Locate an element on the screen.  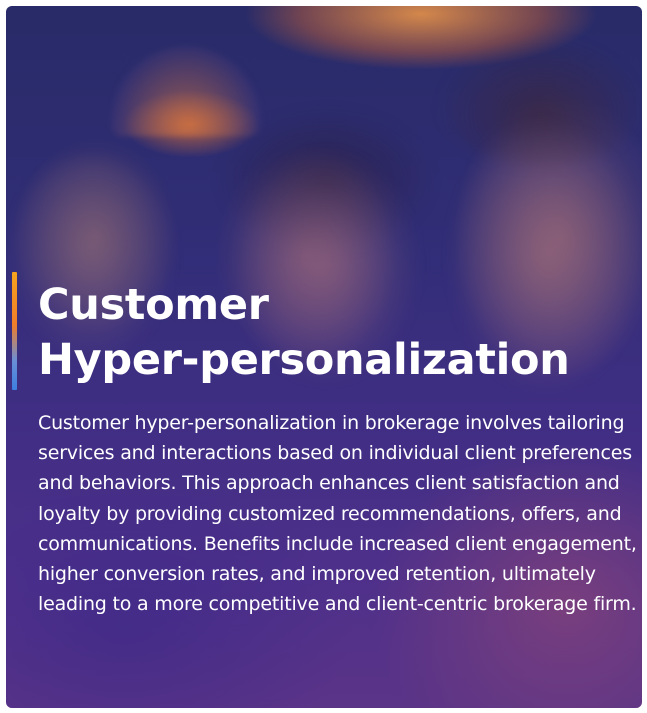
title-accent-bar is located at coordinates (14, 331).